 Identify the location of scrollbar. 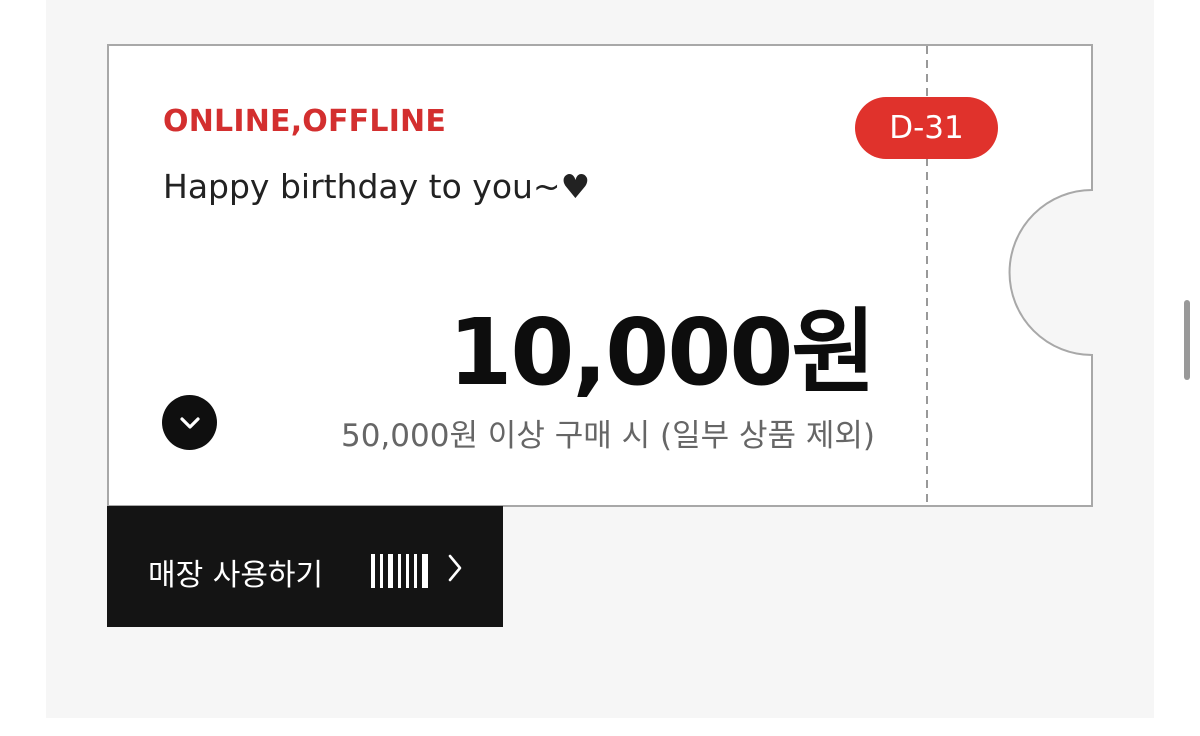
(1187, 340).